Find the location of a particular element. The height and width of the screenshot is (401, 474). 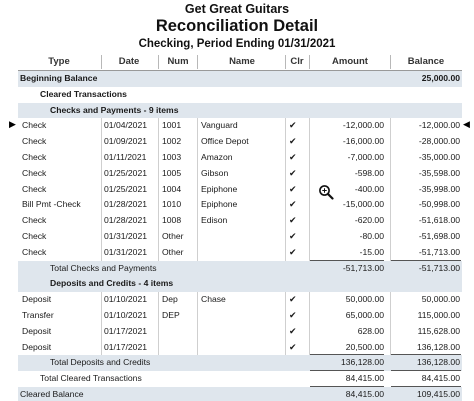

section-heading: Cleared Transactions is located at coordinates (83, 93).